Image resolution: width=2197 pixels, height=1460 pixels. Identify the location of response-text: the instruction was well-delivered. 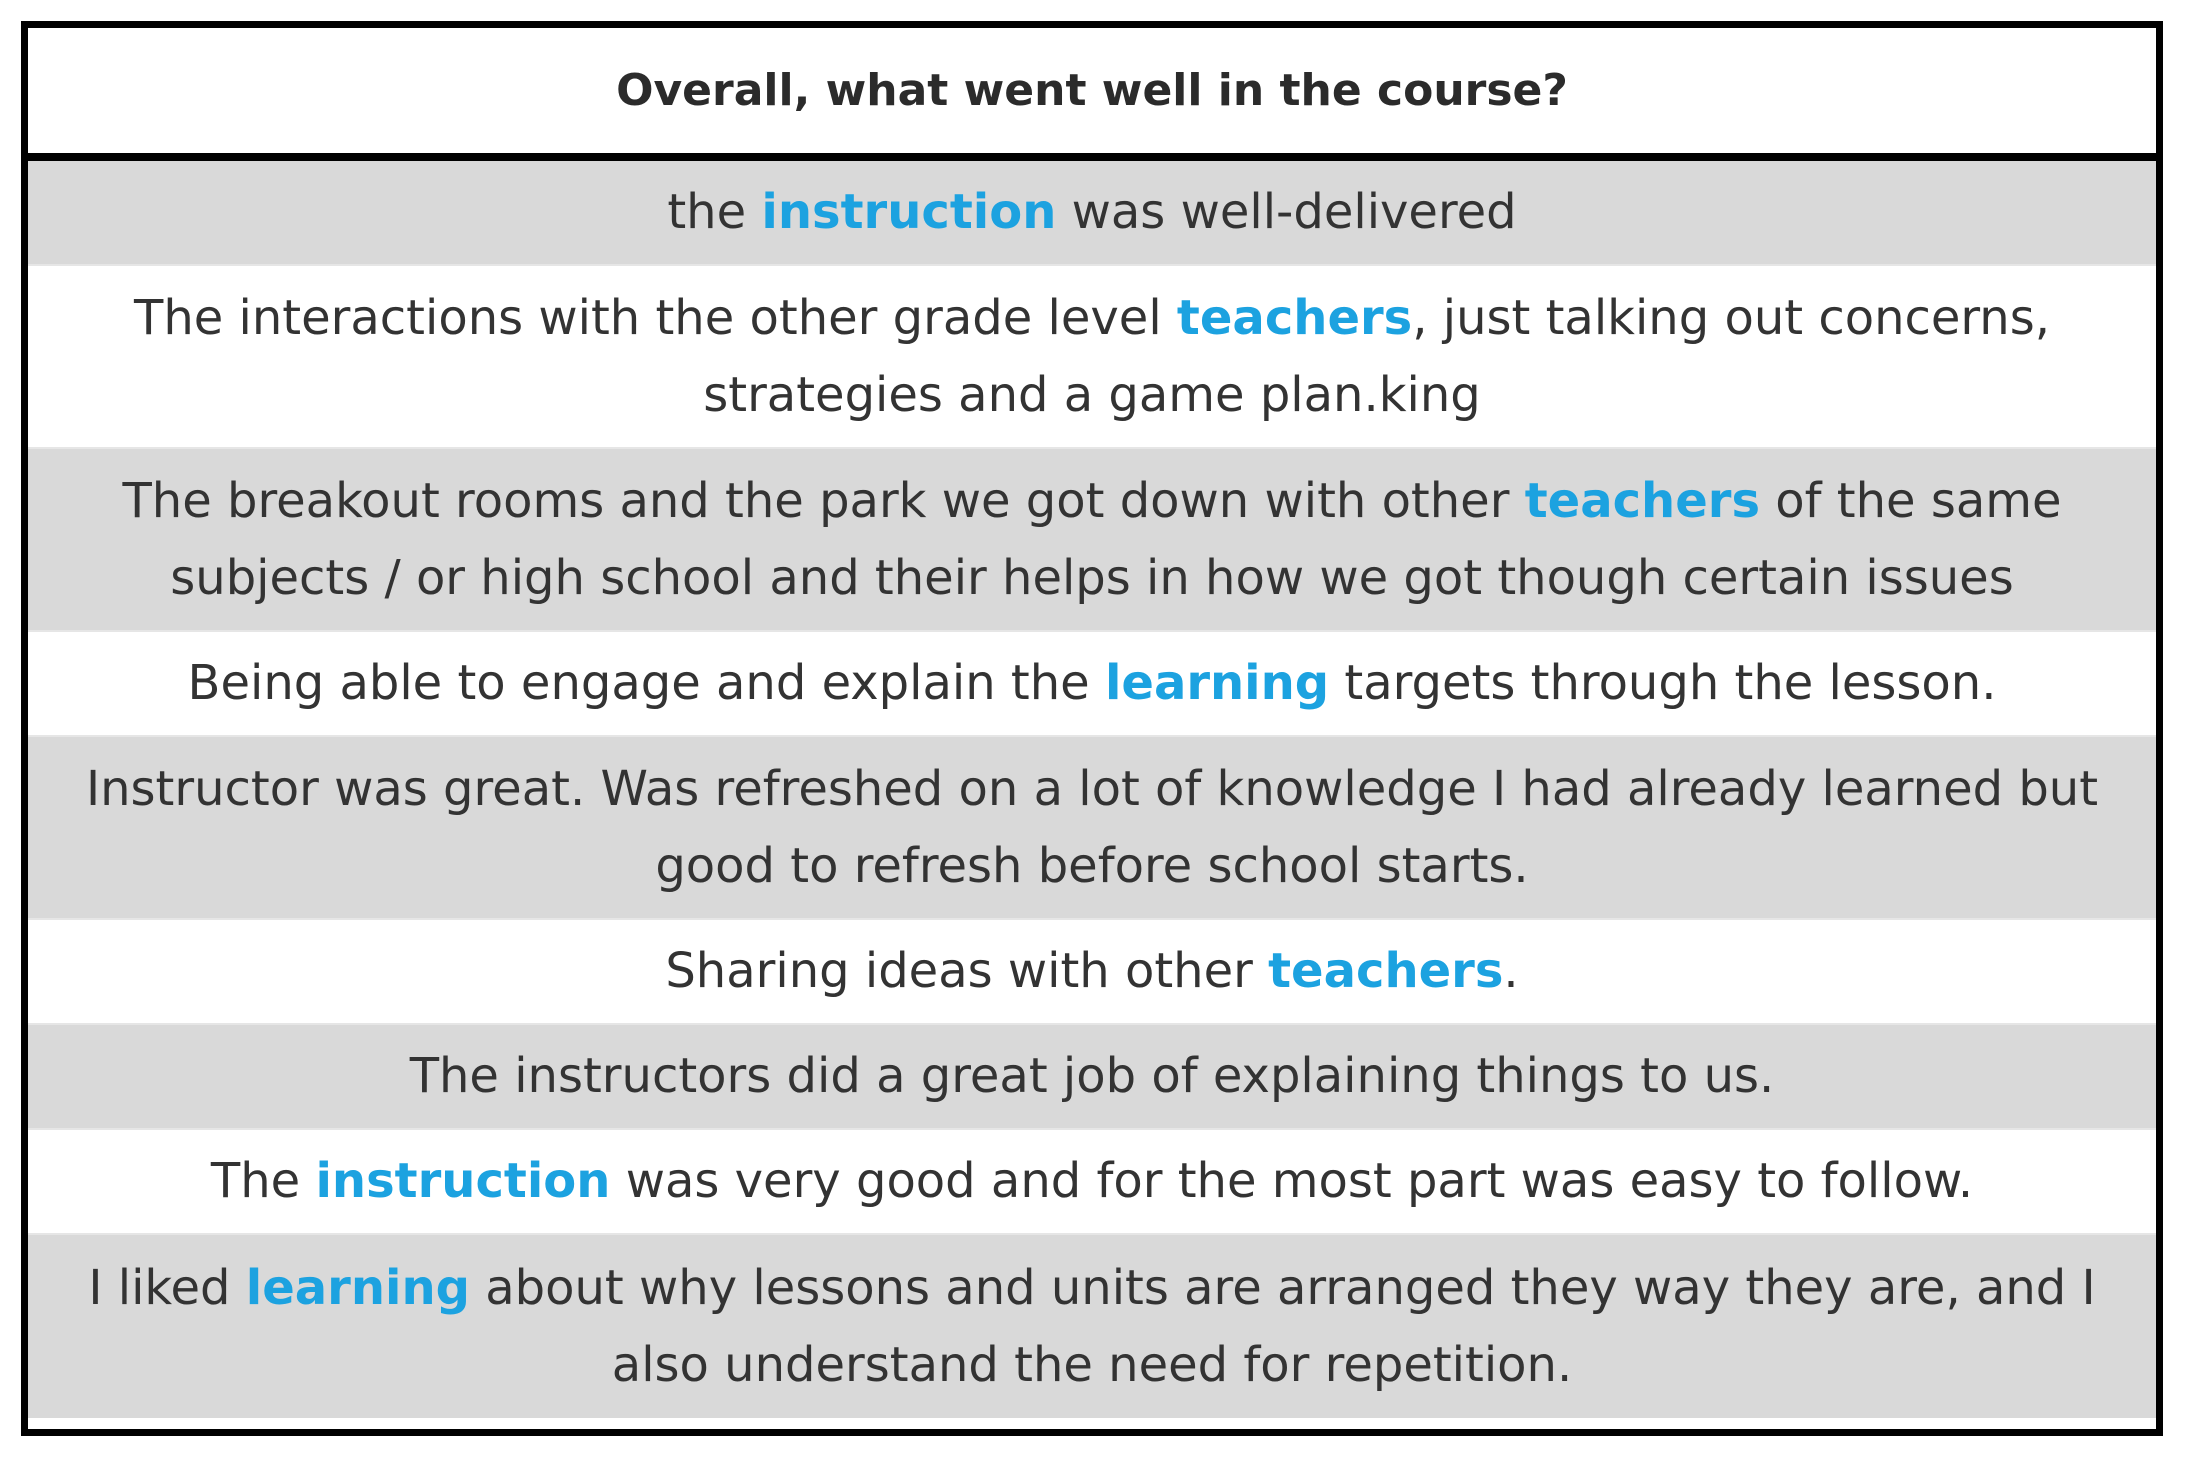
(1091, 212).